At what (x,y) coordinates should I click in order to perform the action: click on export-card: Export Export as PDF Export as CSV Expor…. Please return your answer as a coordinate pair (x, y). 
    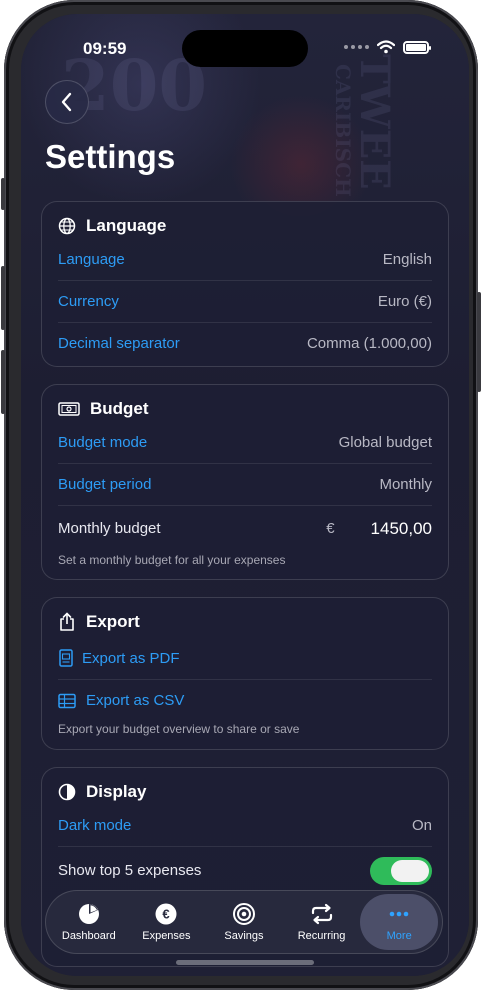
    Looking at the image, I should click on (245, 673).